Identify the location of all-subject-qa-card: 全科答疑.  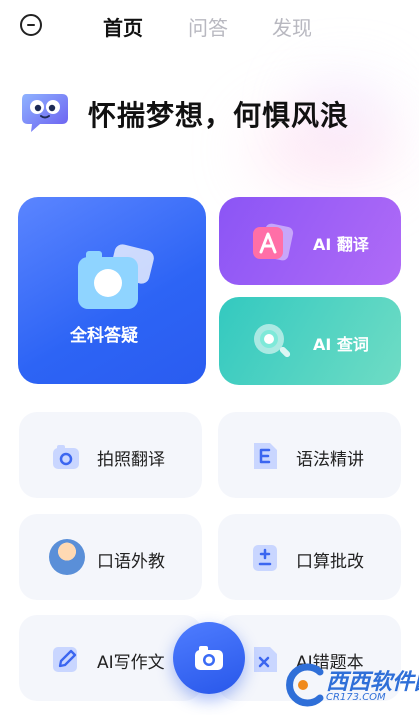
(112, 290).